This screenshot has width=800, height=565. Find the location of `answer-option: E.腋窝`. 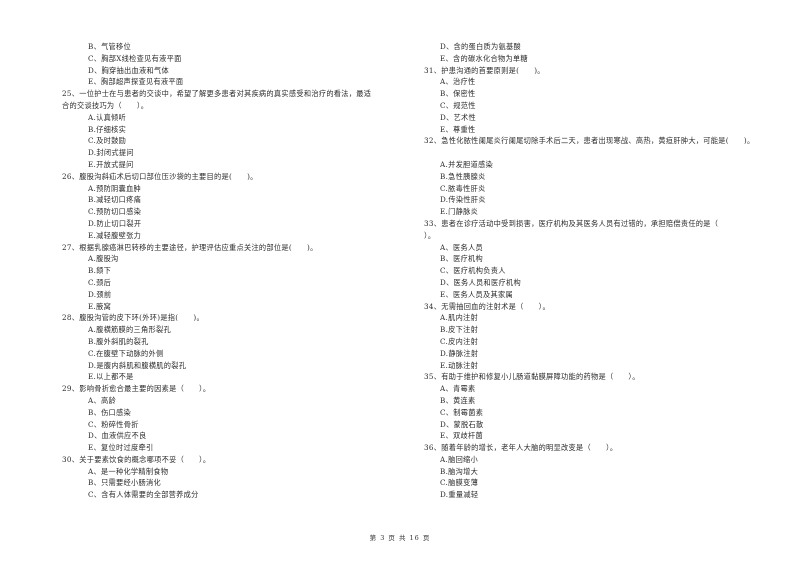

answer-option: E.腋窝 is located at coordinates (100, 306).